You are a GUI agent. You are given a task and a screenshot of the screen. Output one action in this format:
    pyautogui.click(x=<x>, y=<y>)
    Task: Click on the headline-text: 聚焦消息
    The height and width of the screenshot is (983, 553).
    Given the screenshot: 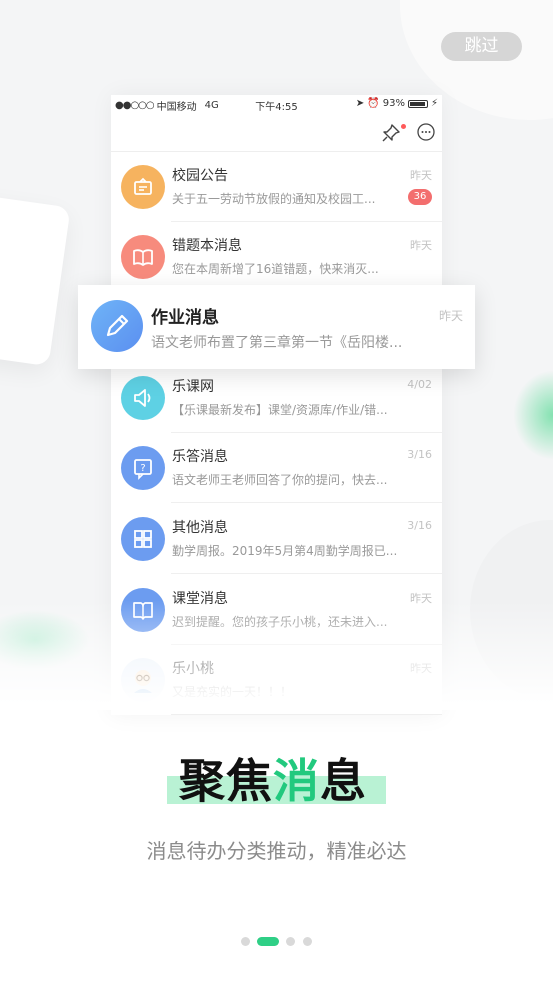 What is the action you would take?
    pyautogui.click(x=273, y=778)
    